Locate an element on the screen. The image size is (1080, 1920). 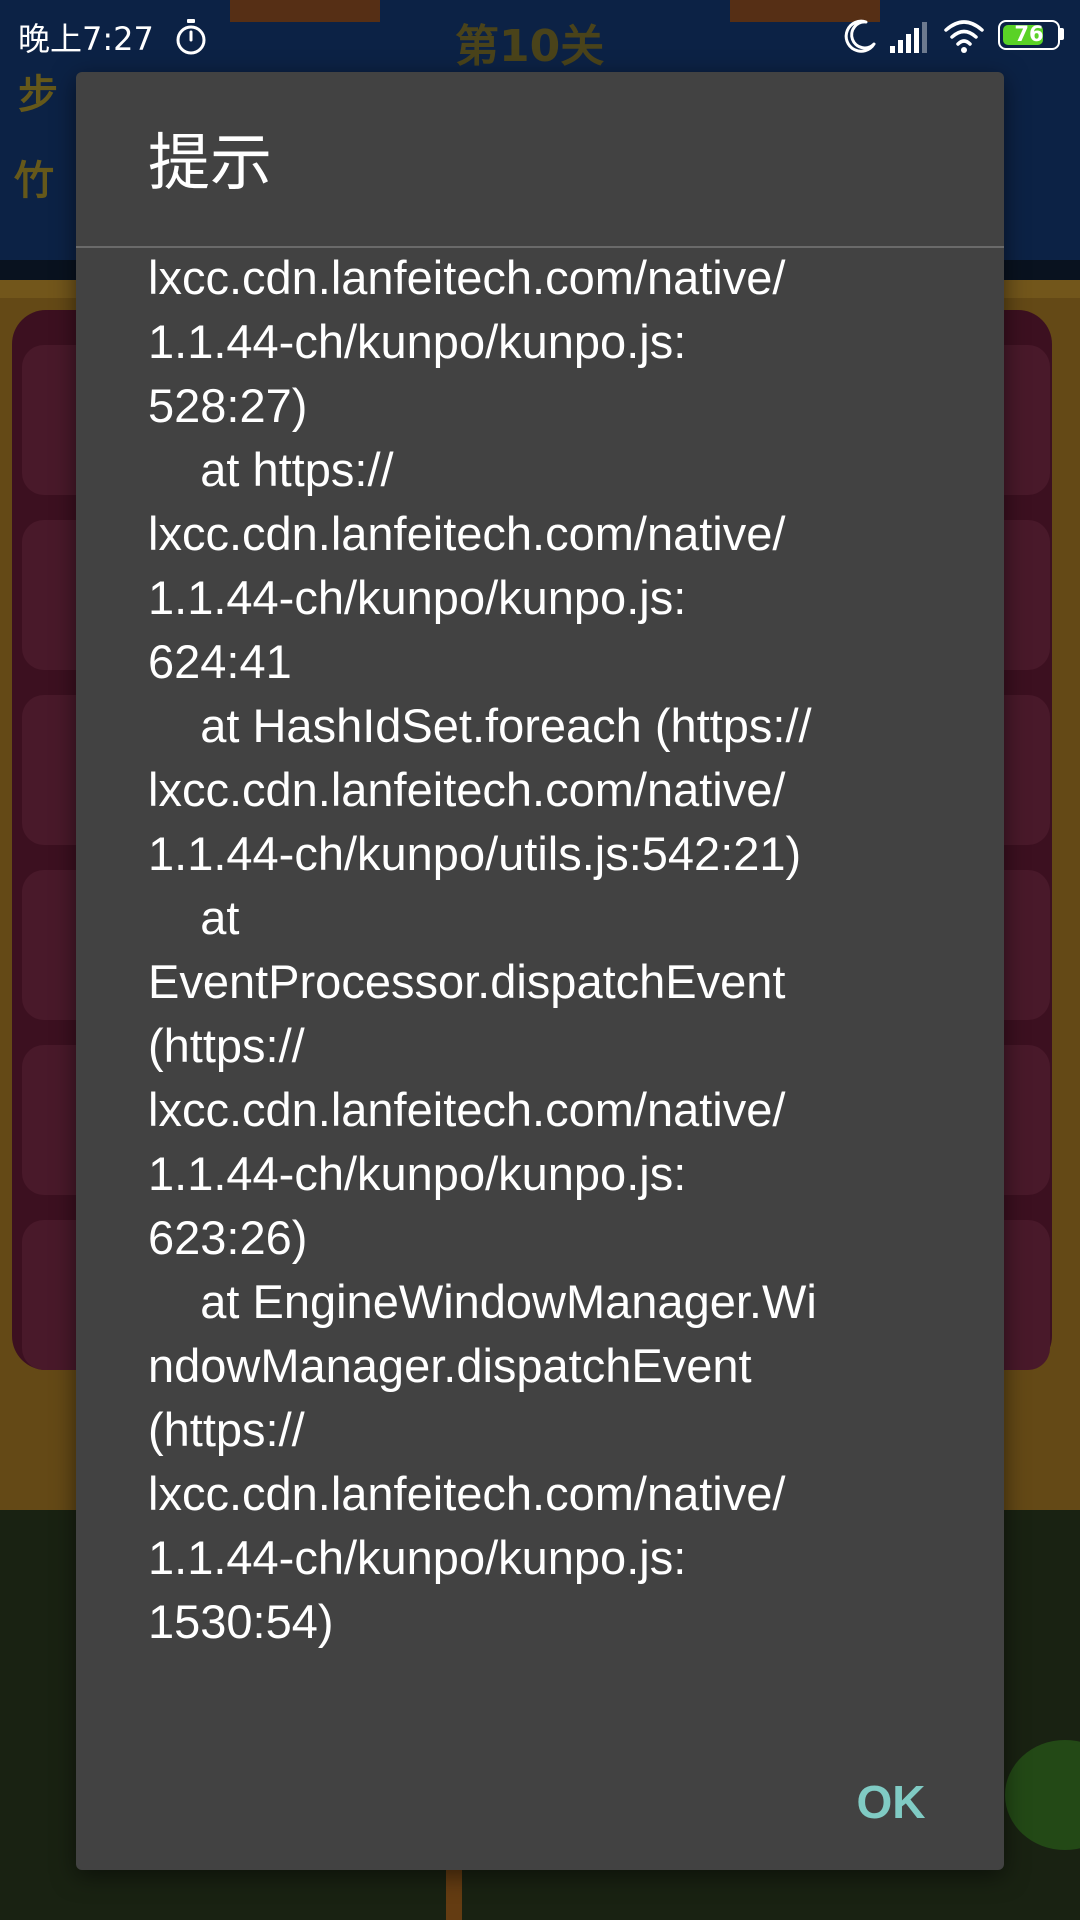
battery-cap is located at coordinates (1062, 34).